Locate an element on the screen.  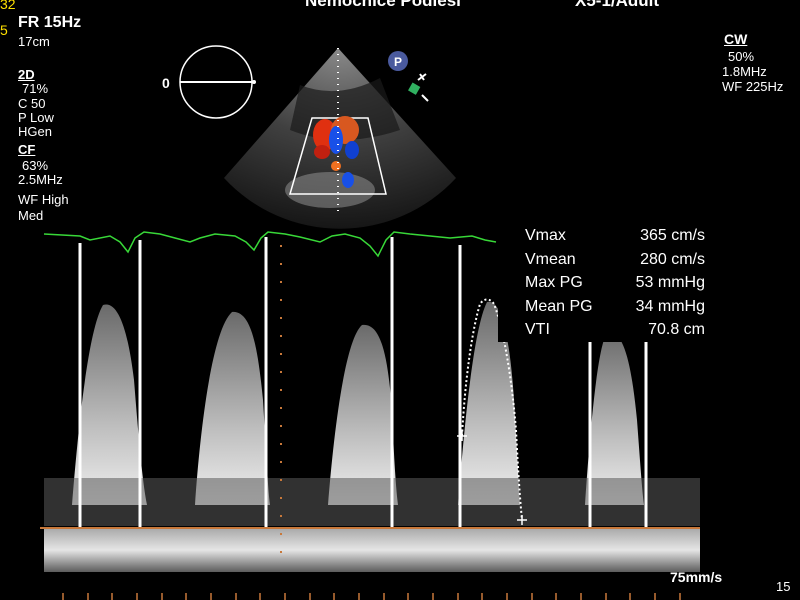
svg-text: P is located at coordinates (398, 62).